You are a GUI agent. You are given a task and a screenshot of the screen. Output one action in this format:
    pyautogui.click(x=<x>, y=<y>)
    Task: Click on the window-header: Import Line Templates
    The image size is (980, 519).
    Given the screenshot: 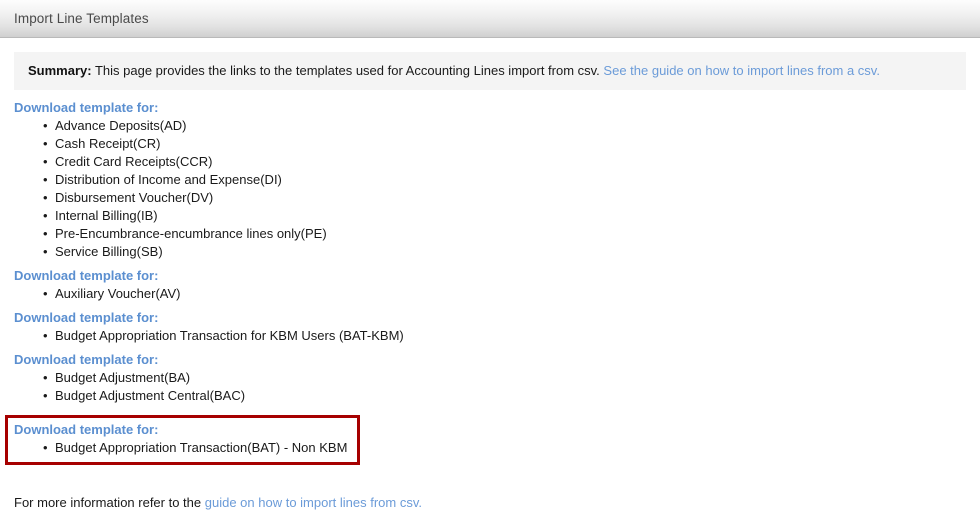 What is the action you would take?
    pyautogui.click(x=490, y=19)
    